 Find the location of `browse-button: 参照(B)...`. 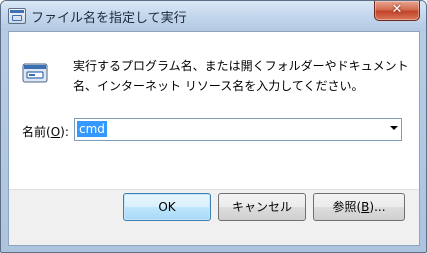

browse-button: 参照(B)... is located at coordinates (359, 207).